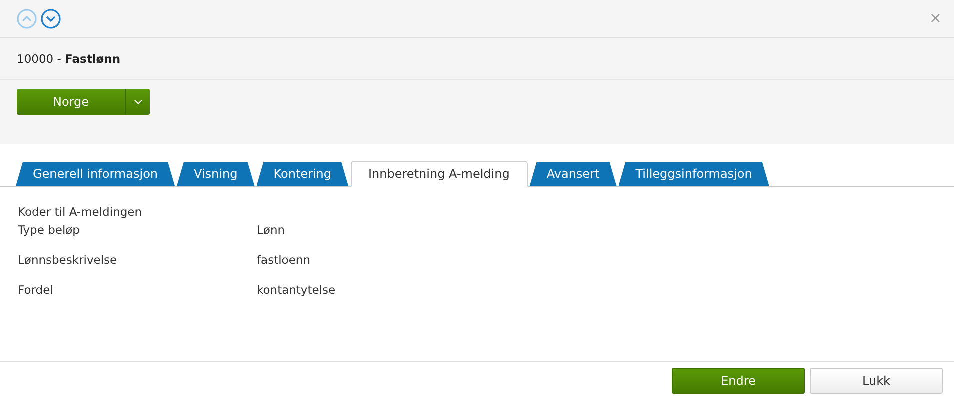 The width and height of the screenshot is (954, 406). I want to click on dropdown-button, so click(138, 102).